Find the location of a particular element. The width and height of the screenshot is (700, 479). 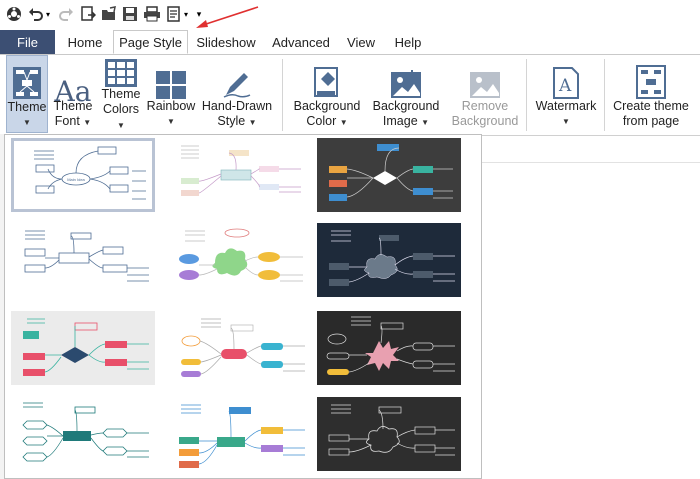

tab-view: View is located at coordinates (361, 42).